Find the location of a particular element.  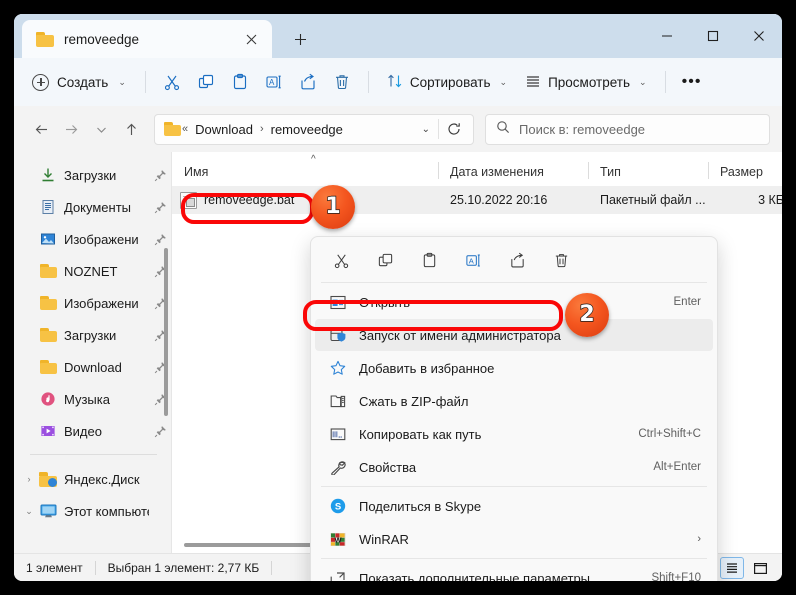

breadcrumb-item-download: Download is located at coordinates (224, 129).